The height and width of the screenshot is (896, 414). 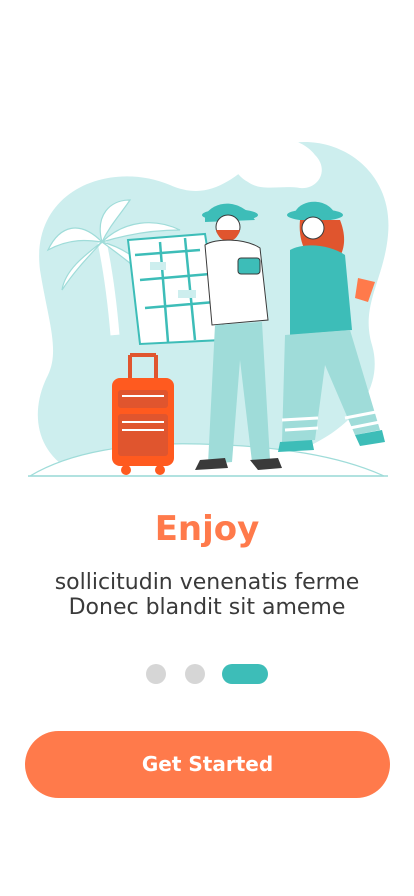 What do you see at coordinates (207, 673) in the screenshot?
I see `pagination-dots` at bounding box center [207, 673].